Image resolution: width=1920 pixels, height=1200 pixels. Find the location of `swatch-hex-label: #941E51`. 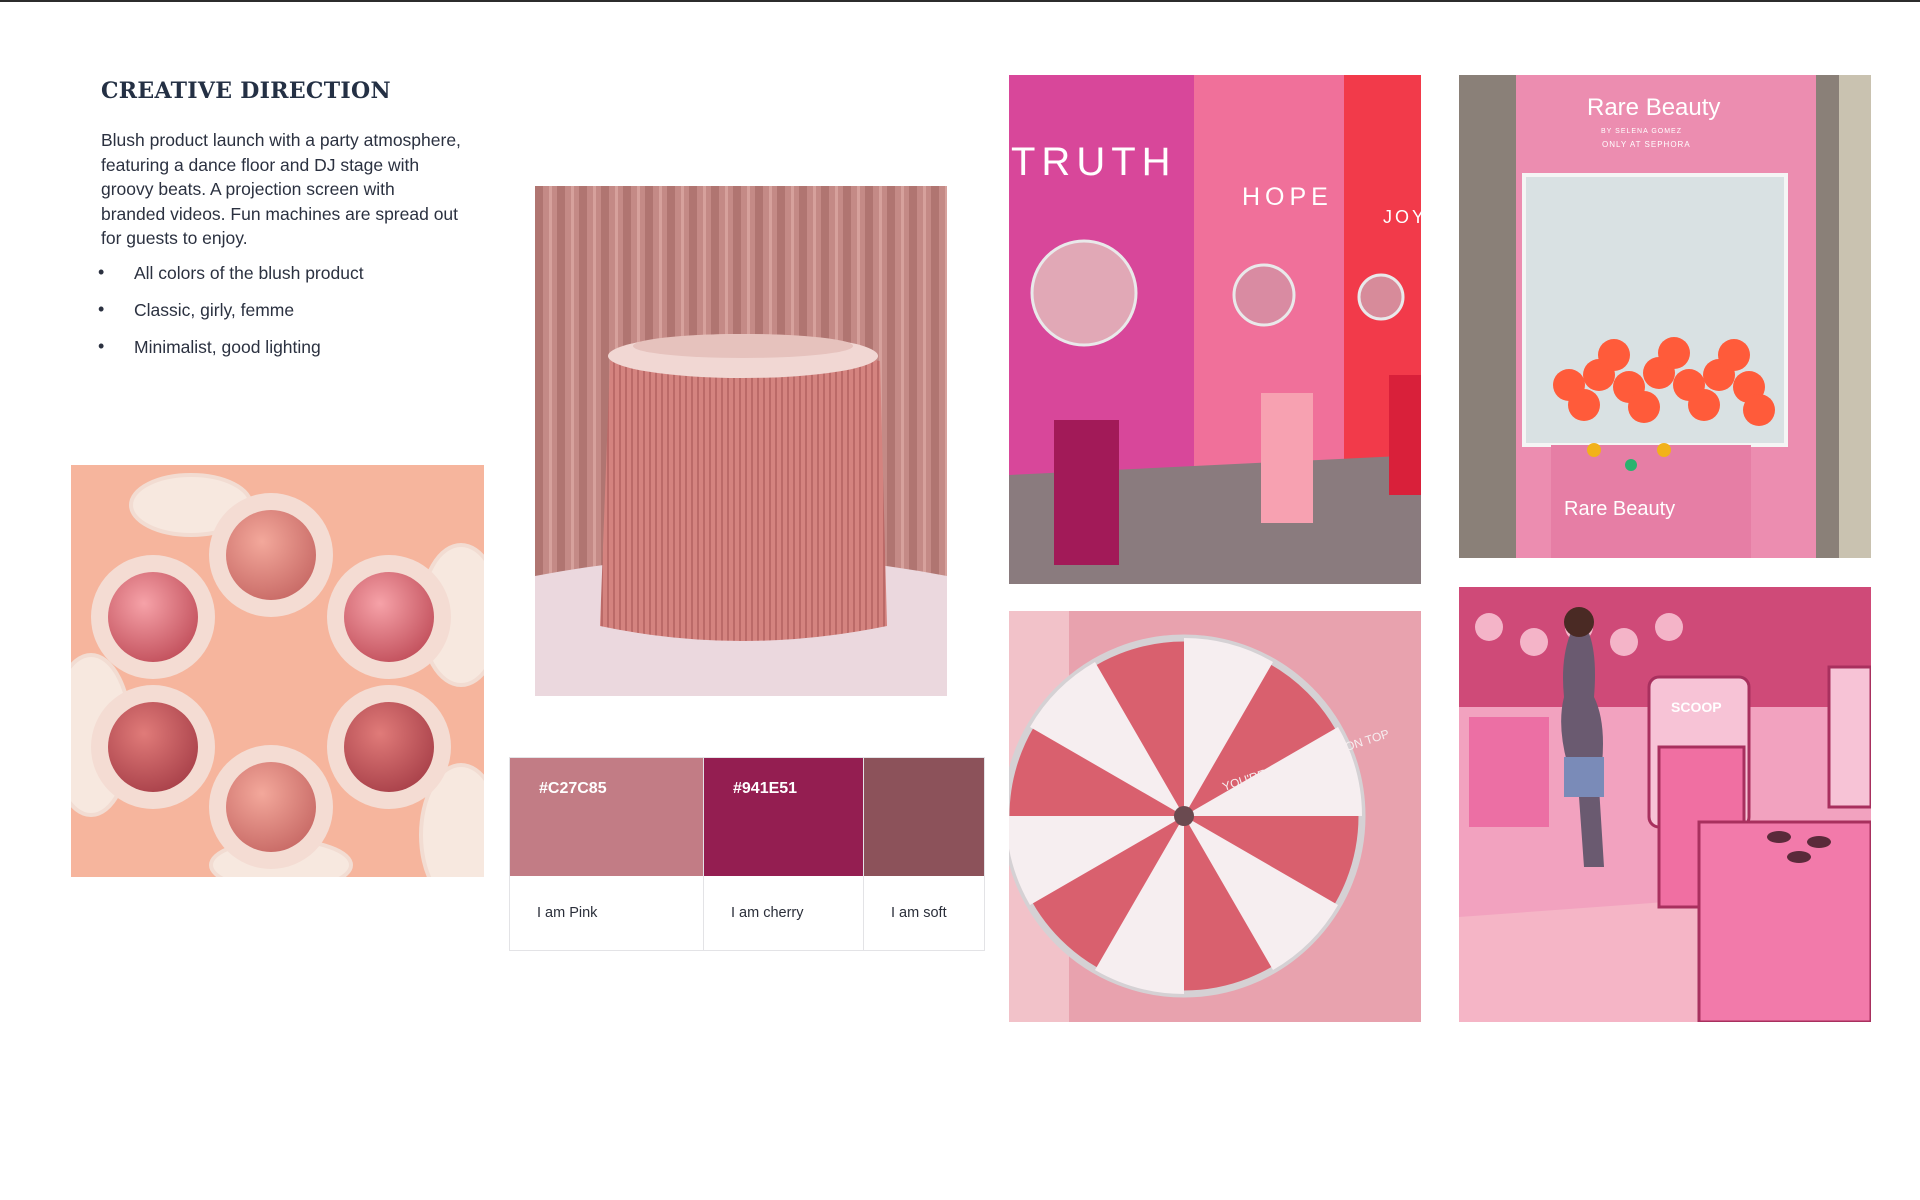

swatch-hex-label: #941E51 is located at coordinates (765, 788).